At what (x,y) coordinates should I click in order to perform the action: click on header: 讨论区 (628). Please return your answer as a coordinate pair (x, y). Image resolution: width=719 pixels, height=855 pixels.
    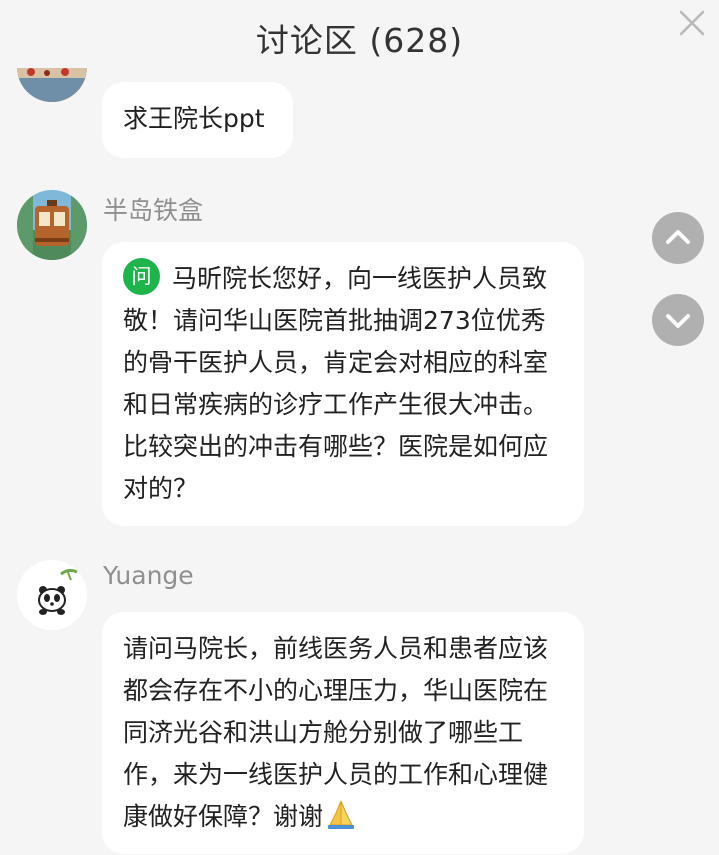
    Looking at the image, I should click on (359, 34).